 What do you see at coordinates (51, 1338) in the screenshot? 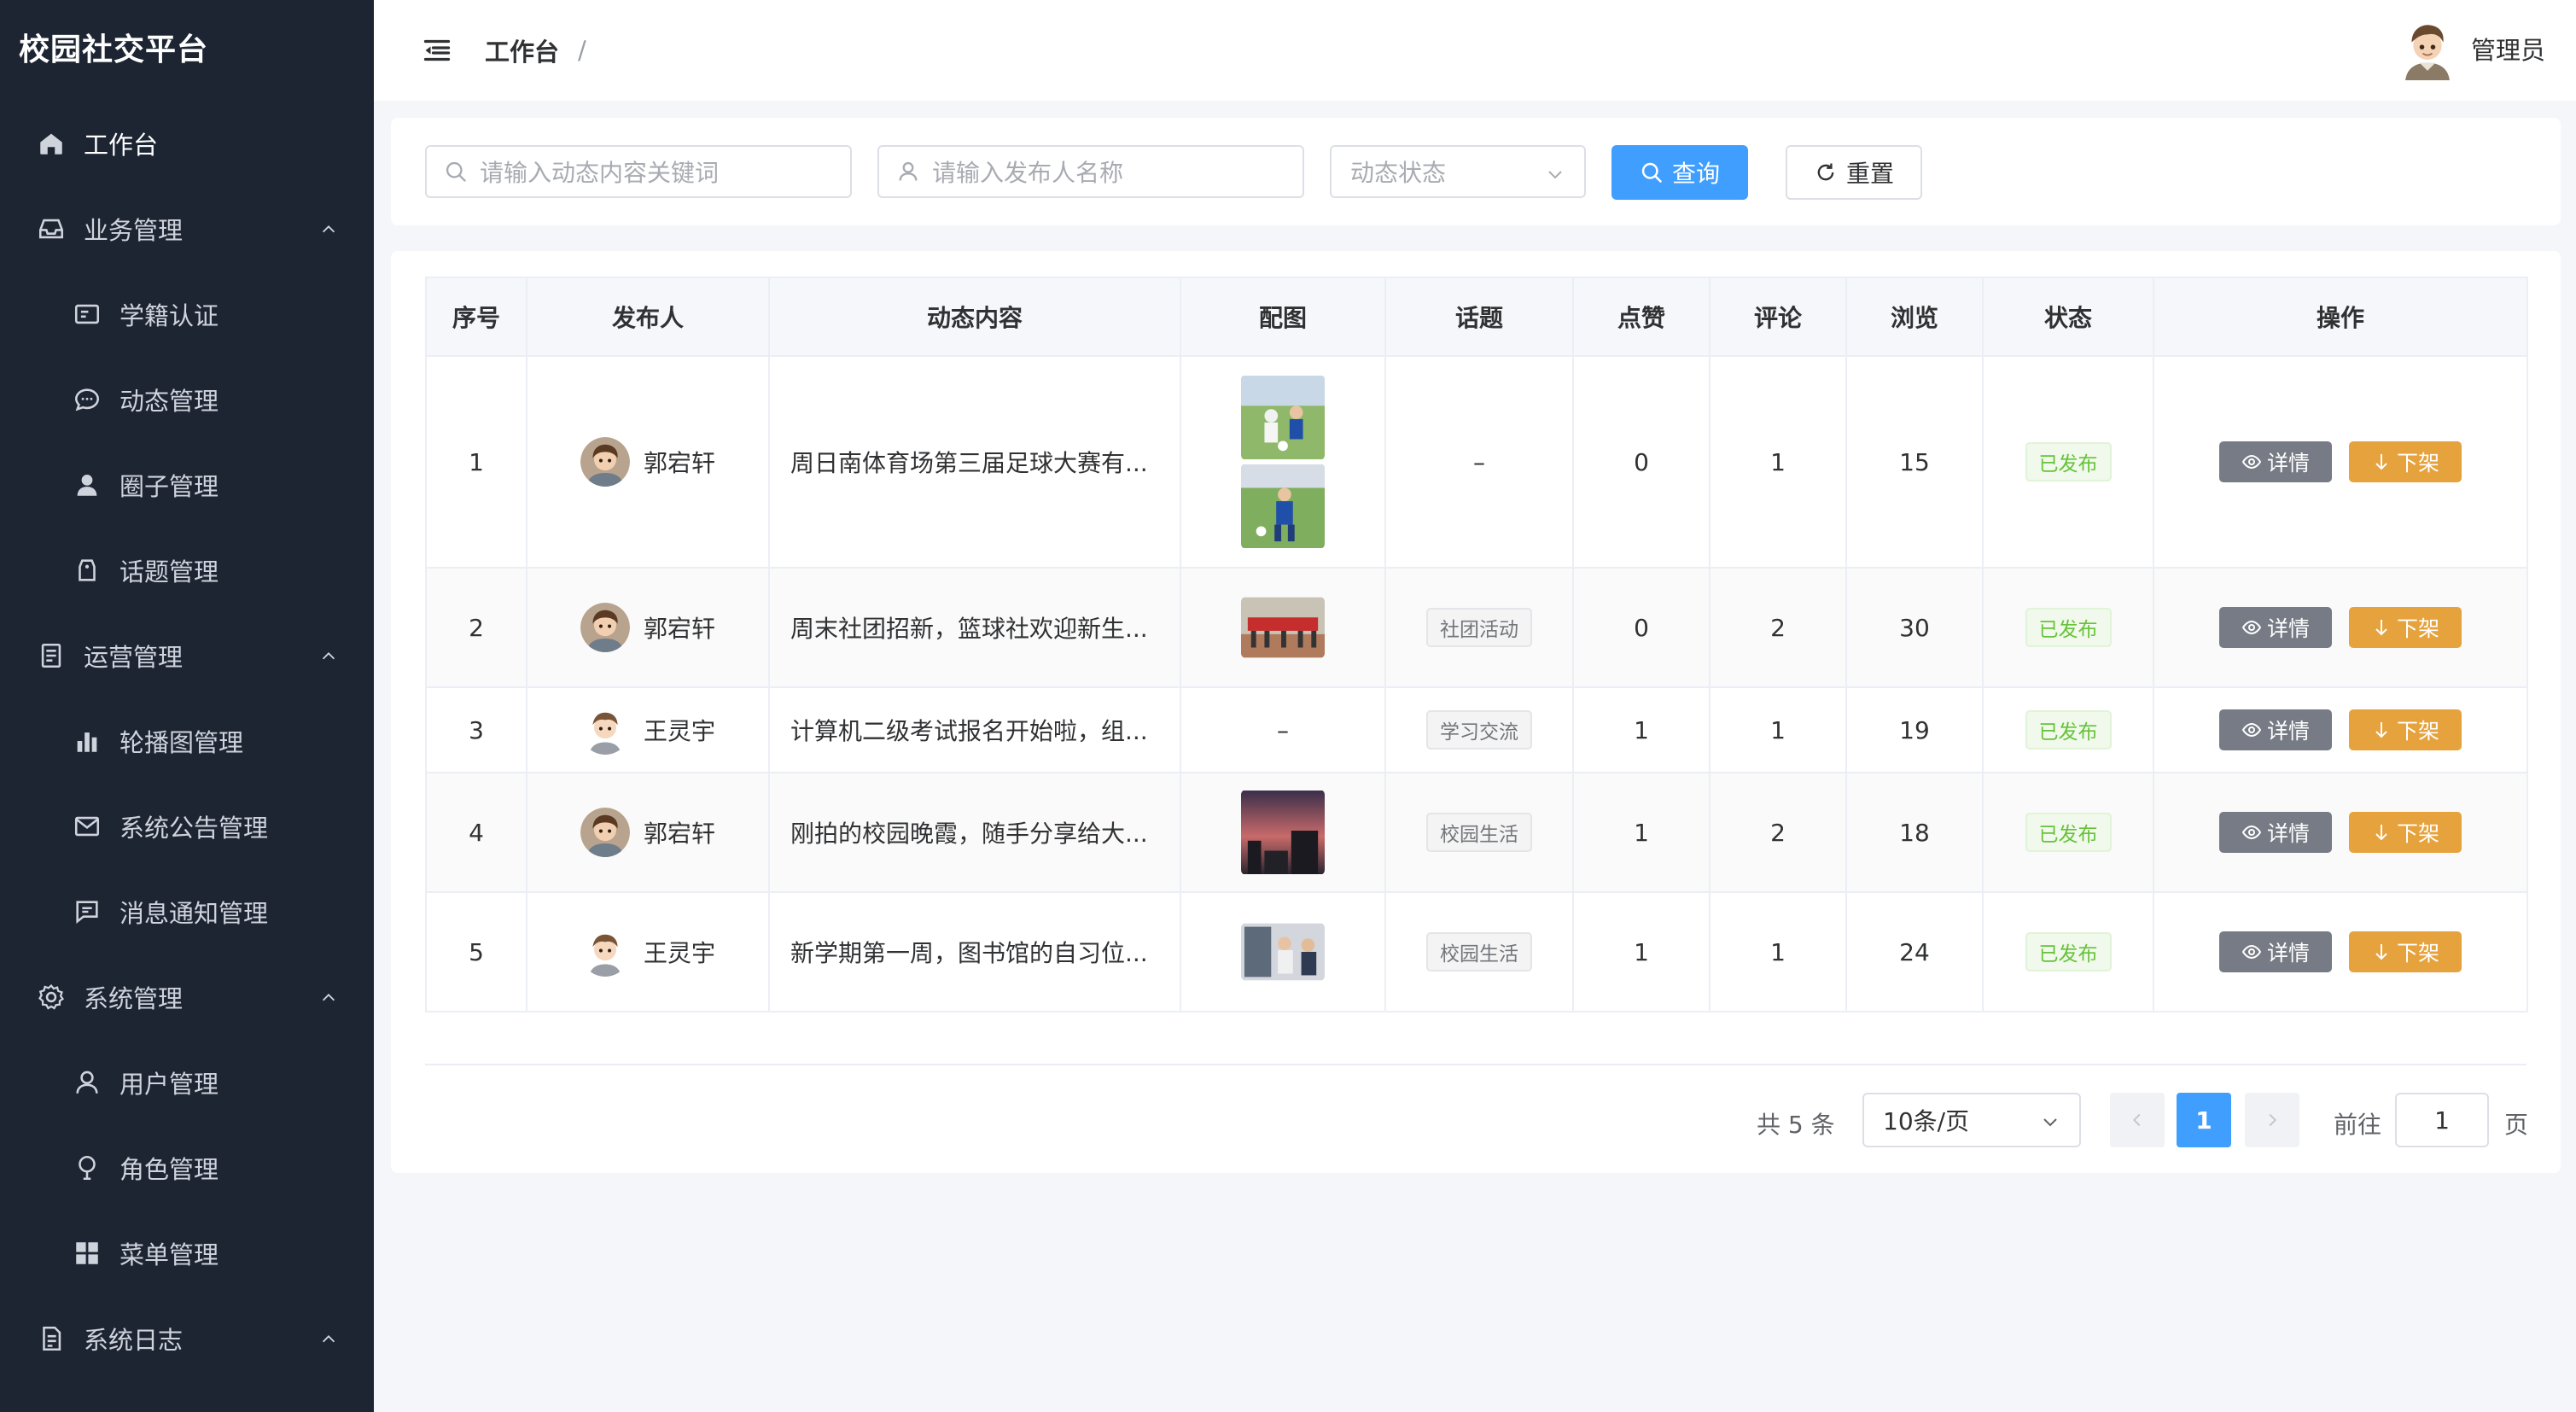
I see `log-file-icon` at bounding box center [51, 1338].